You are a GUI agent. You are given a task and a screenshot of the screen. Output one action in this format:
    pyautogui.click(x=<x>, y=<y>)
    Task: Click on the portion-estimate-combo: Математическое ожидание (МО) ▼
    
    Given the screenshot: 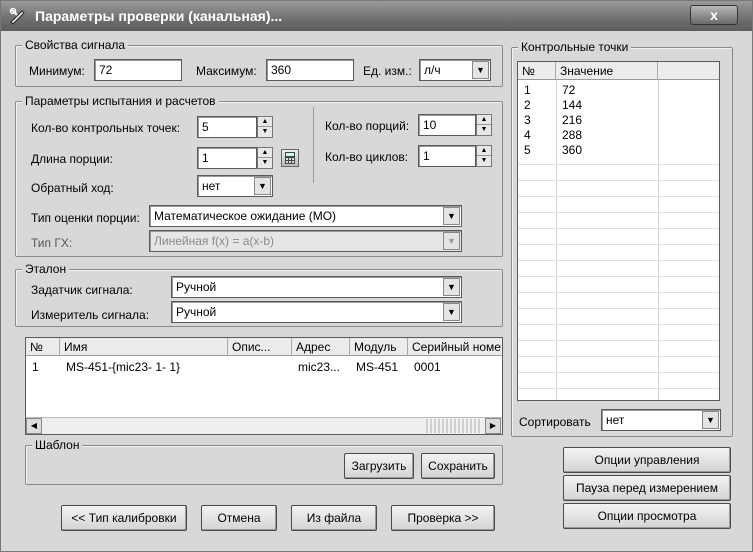 What is the action you would take?
    pyautogui.click(x=305, y=216)
    